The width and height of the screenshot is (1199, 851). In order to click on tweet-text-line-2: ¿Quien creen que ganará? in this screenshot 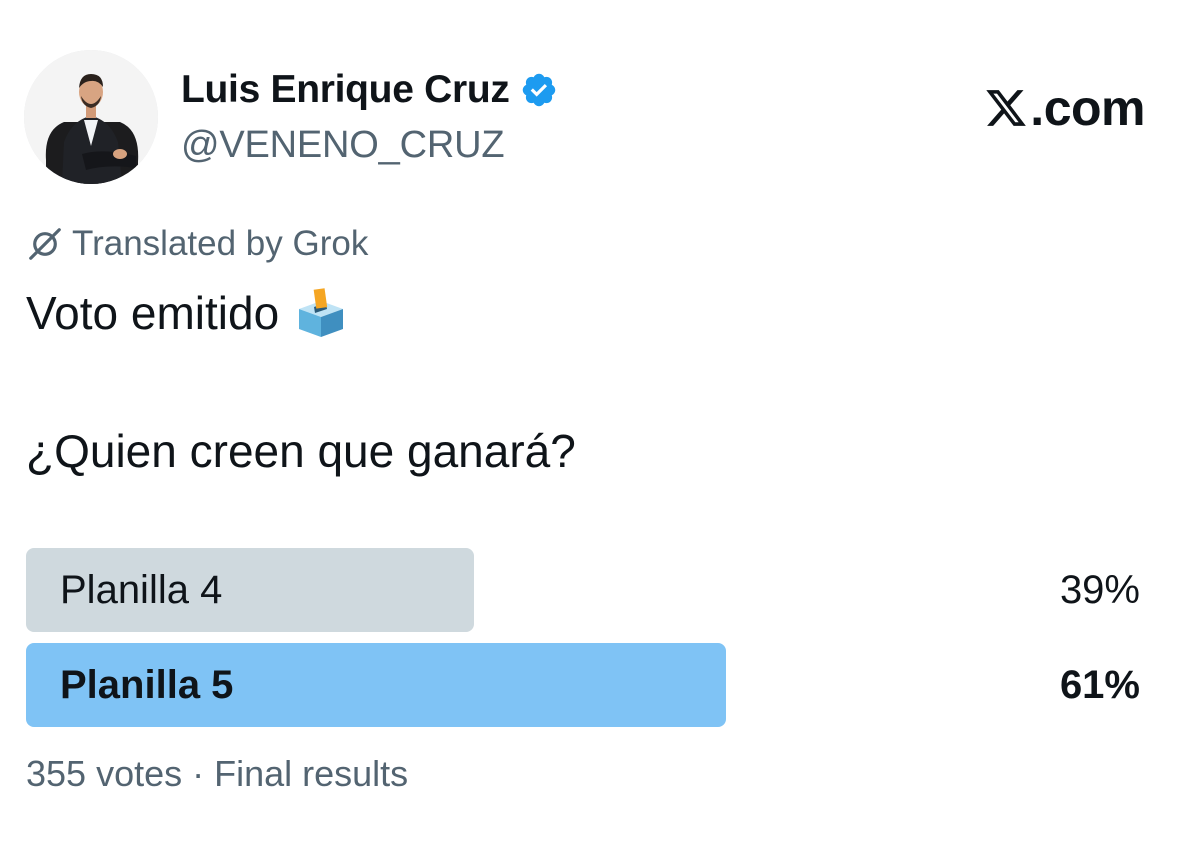, I will do `click(301, 451)`.